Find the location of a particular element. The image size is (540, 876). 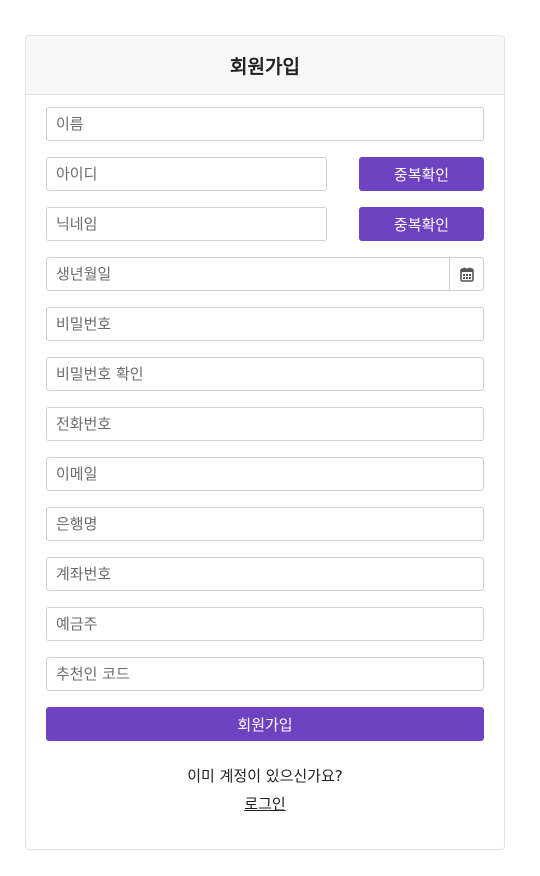

password-confirm-input is located at coordinates (265, 374).